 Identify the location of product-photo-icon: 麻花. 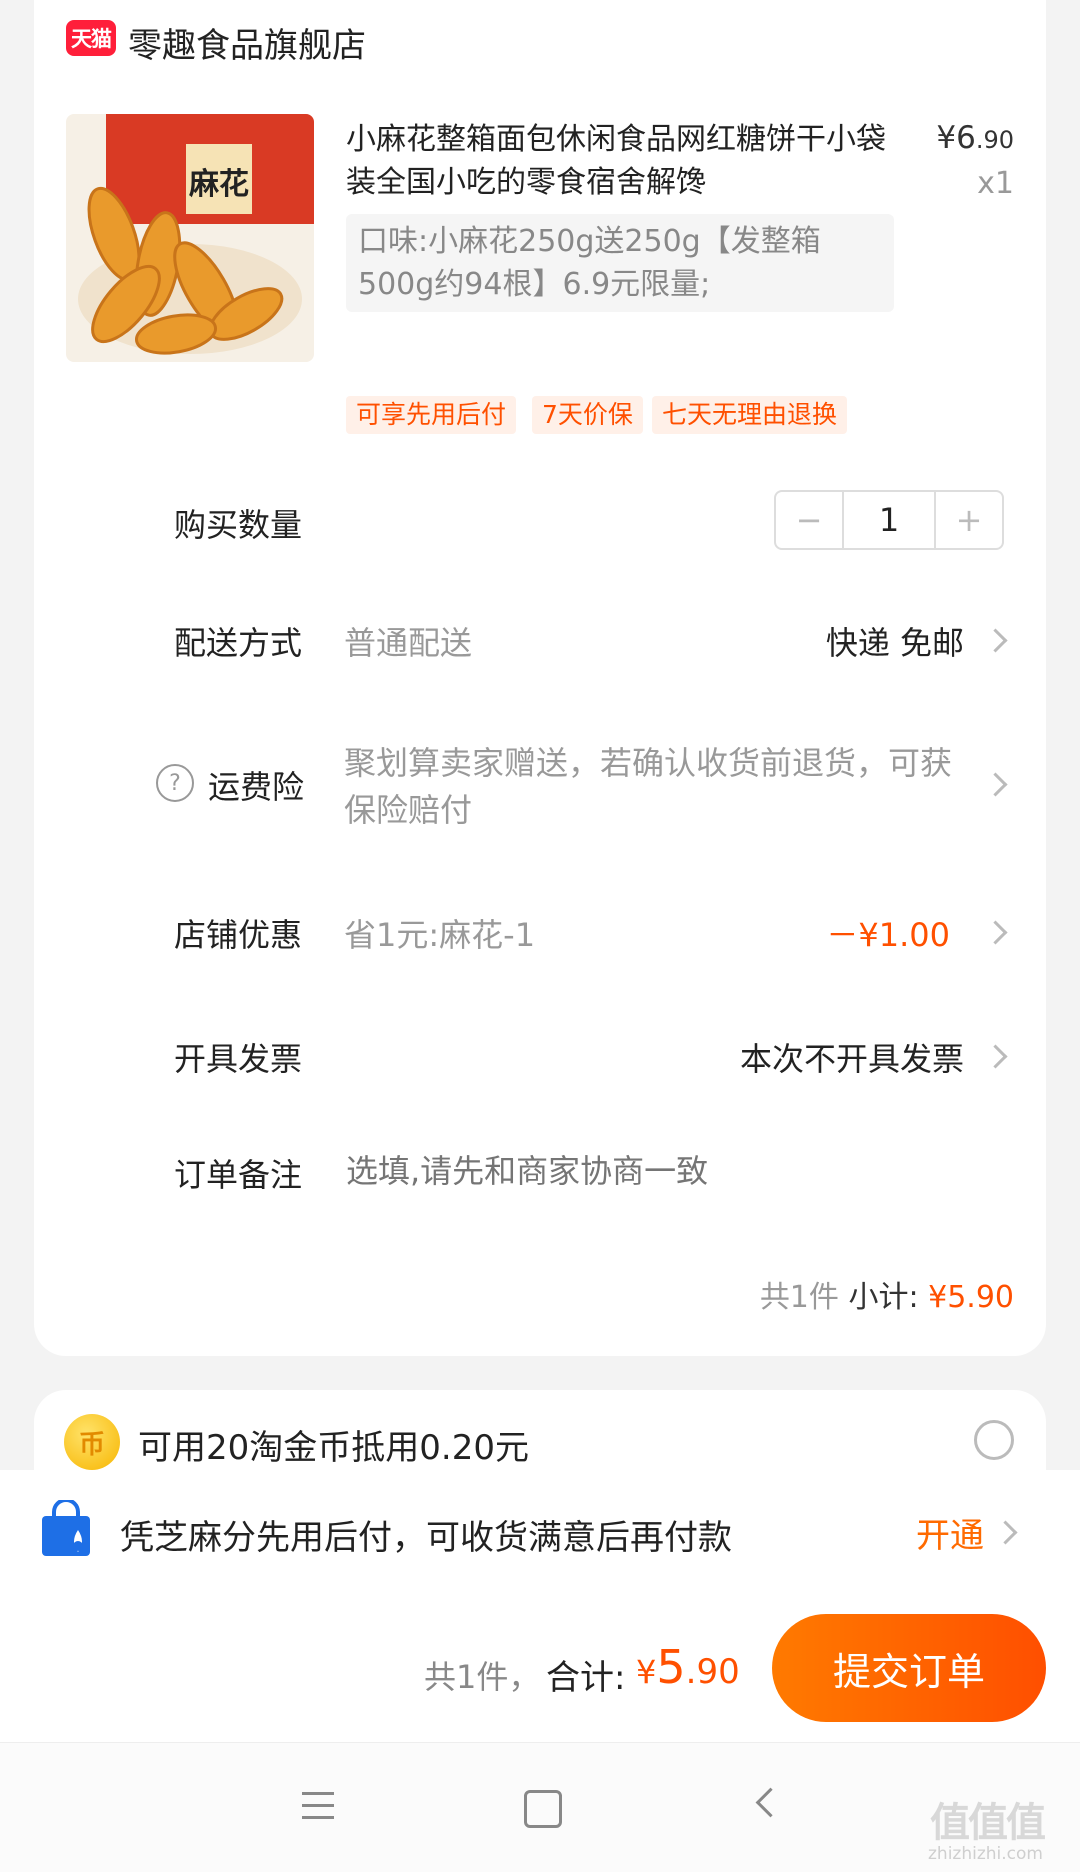
(196, 234).